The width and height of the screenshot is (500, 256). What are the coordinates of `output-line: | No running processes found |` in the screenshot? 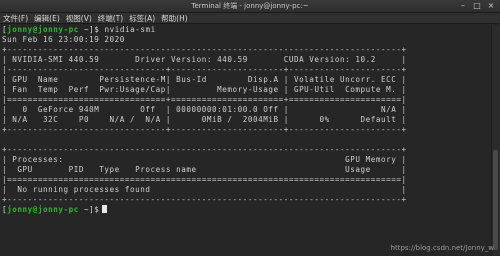 It's located at (204, 189).